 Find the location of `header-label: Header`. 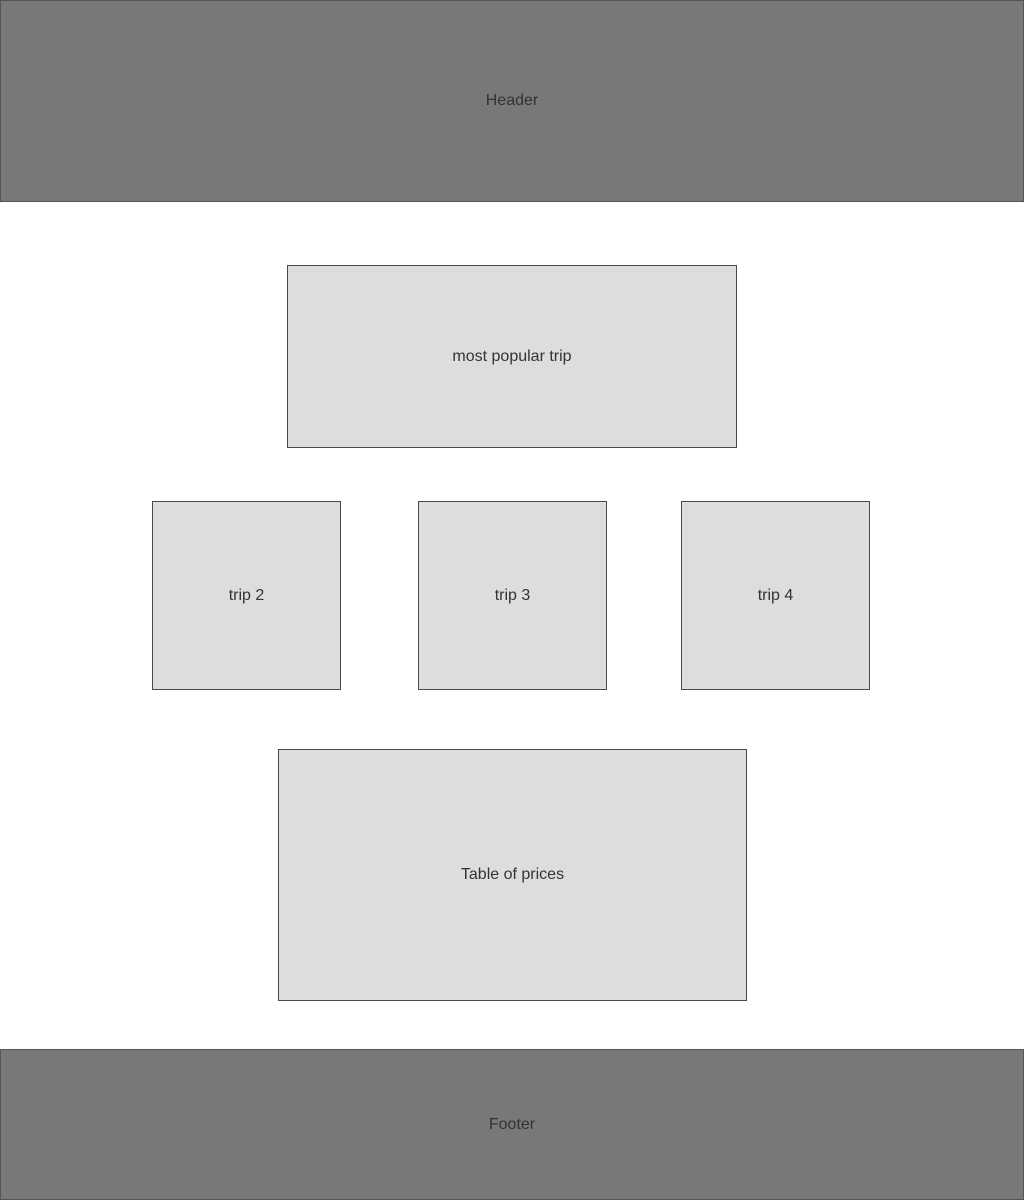

header-label: Header is located at coordinates (512, 100).